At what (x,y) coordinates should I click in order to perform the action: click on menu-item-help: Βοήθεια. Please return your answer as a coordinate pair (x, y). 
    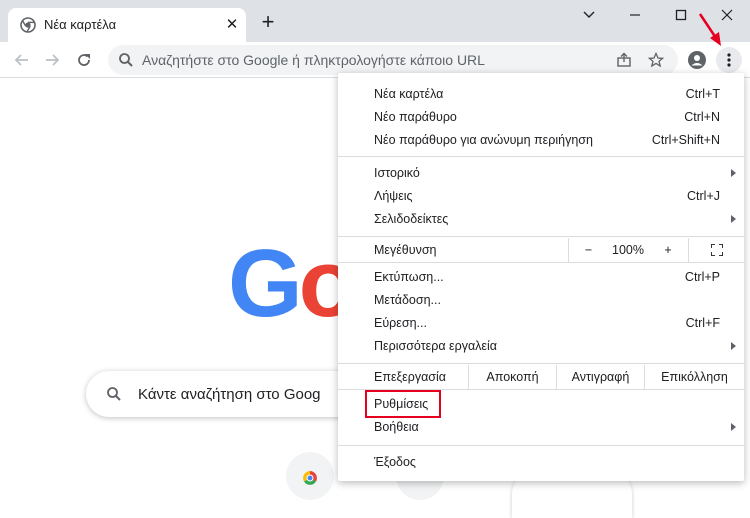
    Looking at the image, I should click on (541, 427).